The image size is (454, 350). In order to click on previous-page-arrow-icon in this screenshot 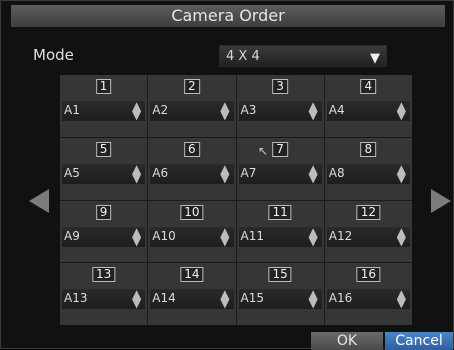, I will do `click(39, 201)`.